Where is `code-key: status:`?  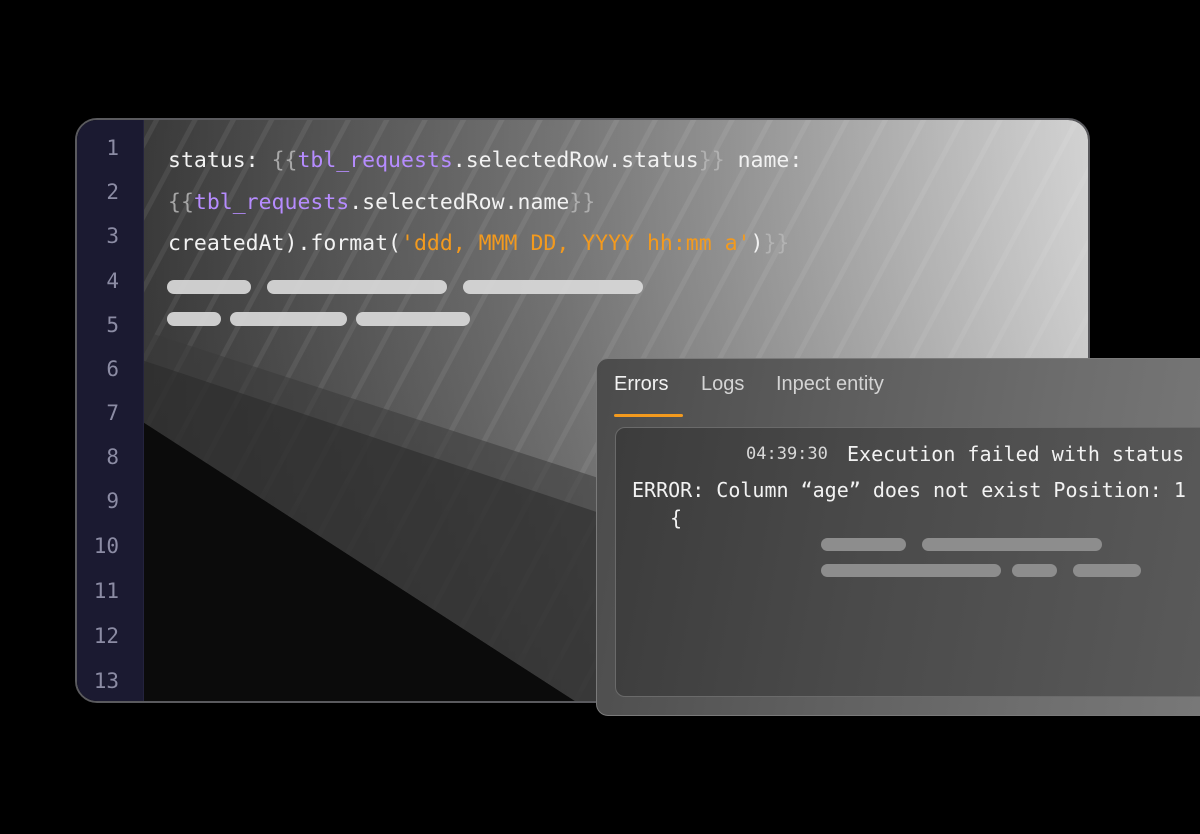 code-key: status: is located at coordinates (220, 160).